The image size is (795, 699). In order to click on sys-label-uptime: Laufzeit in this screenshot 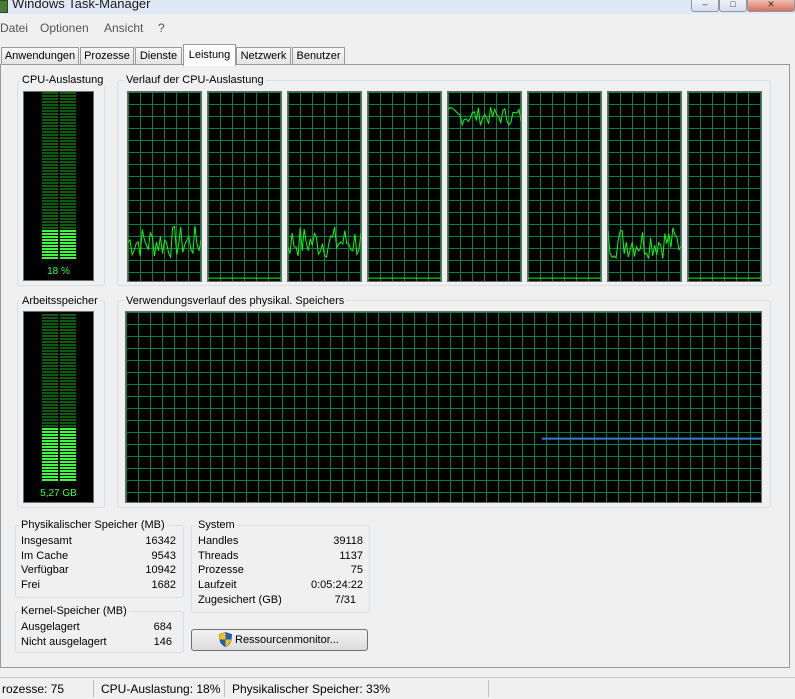, I will do `click(217, 585)`.